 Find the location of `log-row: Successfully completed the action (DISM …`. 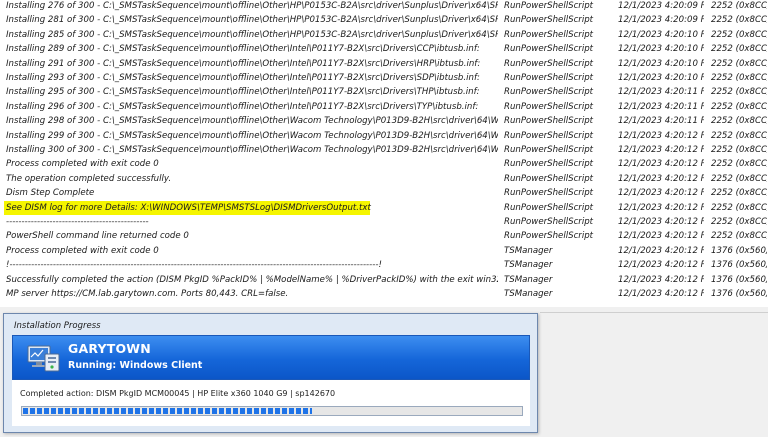

log-row: Successfully completed the action (DISM … is located at coordinates (384, 280).